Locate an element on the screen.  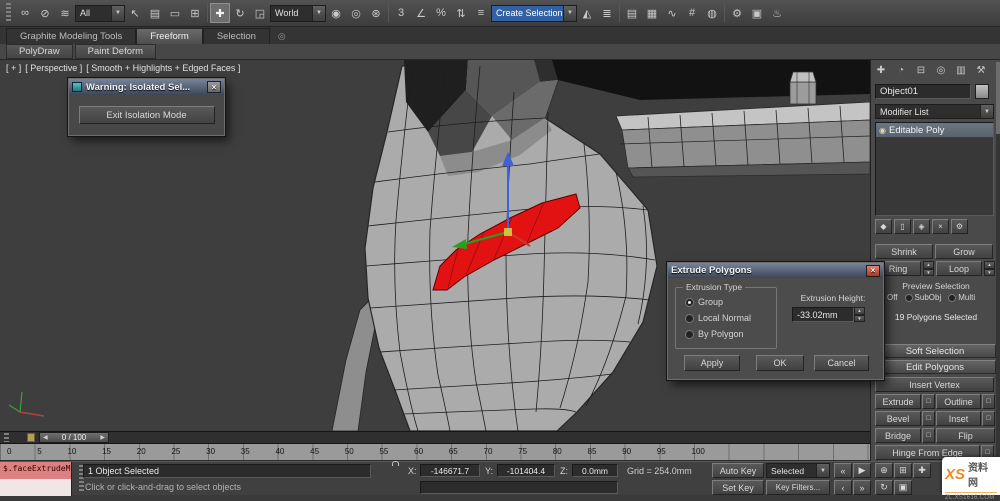
maximize-viewport-icon: ▣ is located at coordinates (903, 487).